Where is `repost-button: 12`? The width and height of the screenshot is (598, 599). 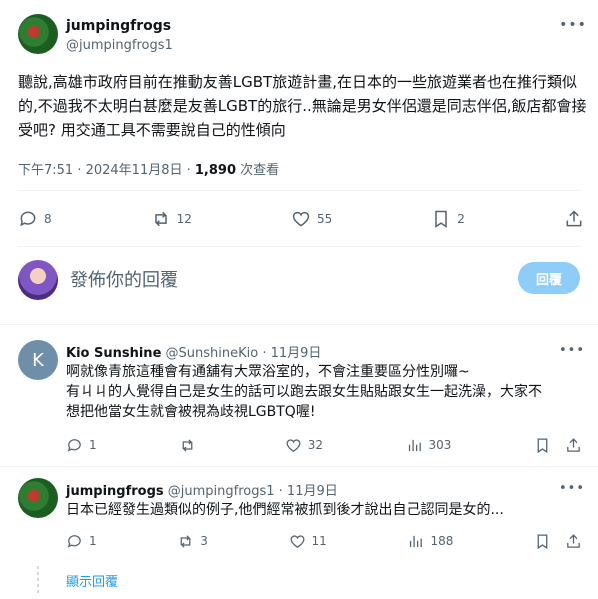 repost-button: 12 is located at coordinates (171, 219).